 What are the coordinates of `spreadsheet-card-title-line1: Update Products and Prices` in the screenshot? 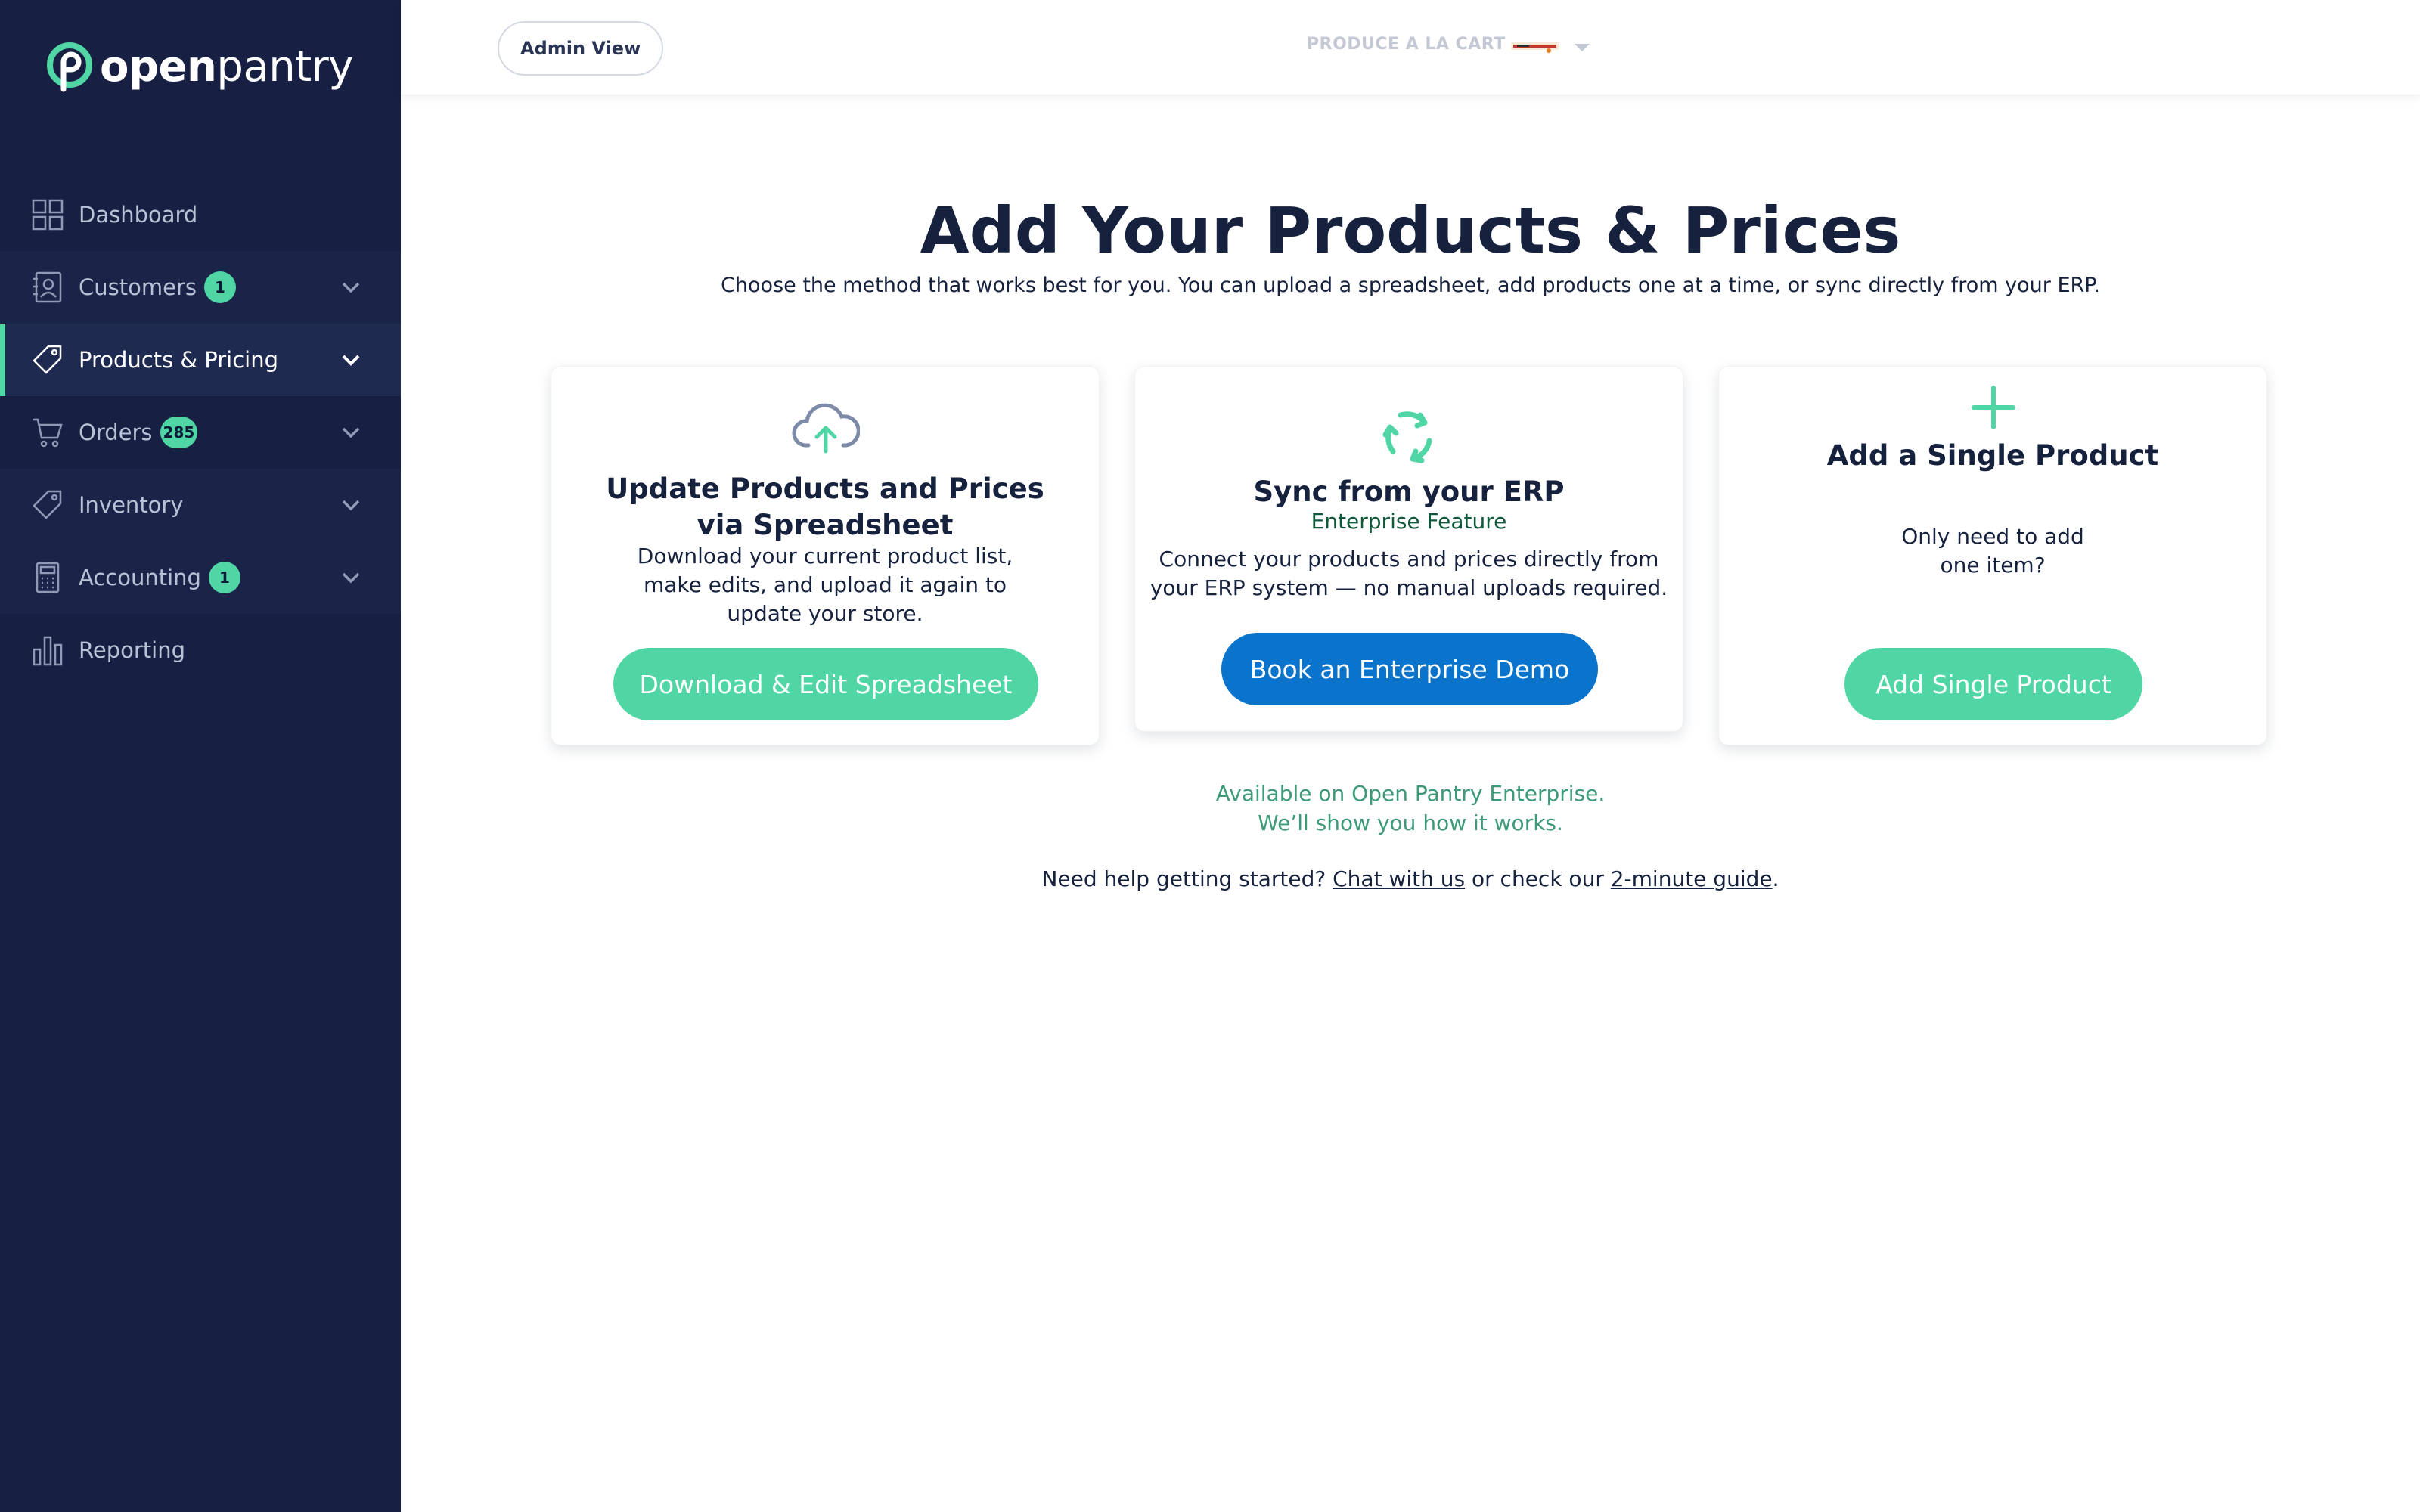 It's located at (825, 488).